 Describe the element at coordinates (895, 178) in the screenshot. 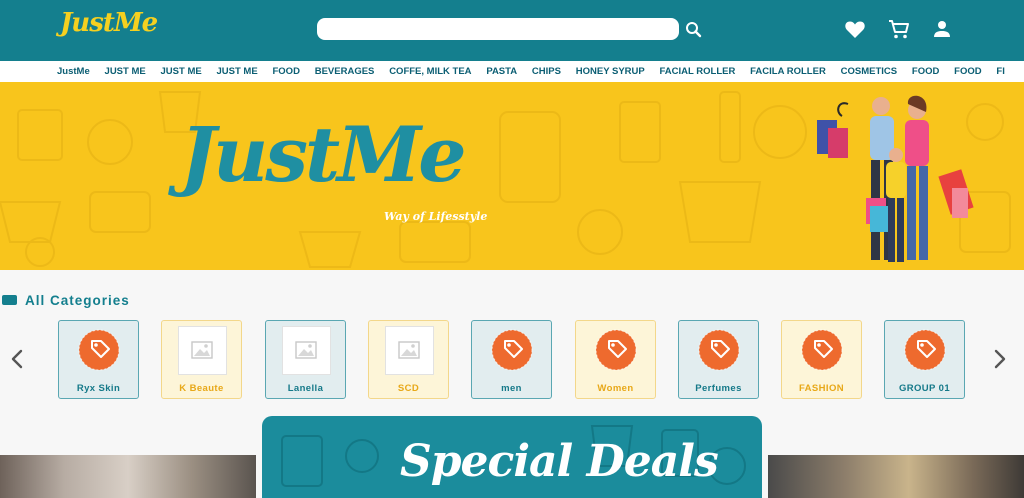

I see `shoppers-illustration` at that location.